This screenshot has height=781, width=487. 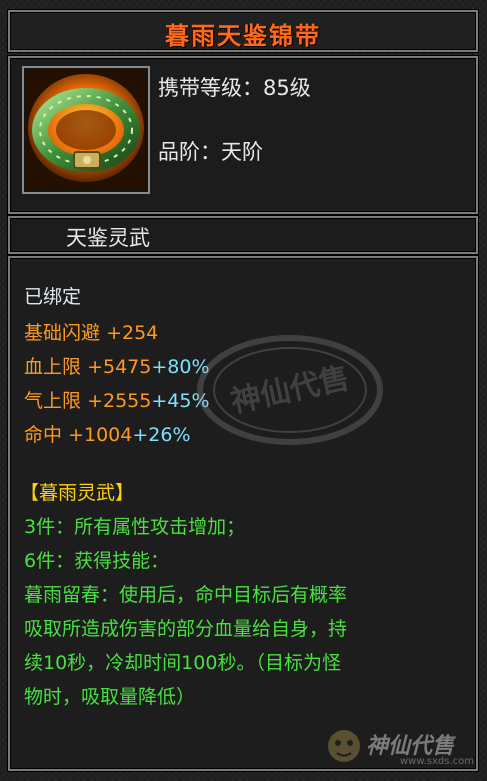 What do you see at coordinates (53, 401) in the screenshot?
I see `stat-label: 气上限` at bounding box center [53, 401].